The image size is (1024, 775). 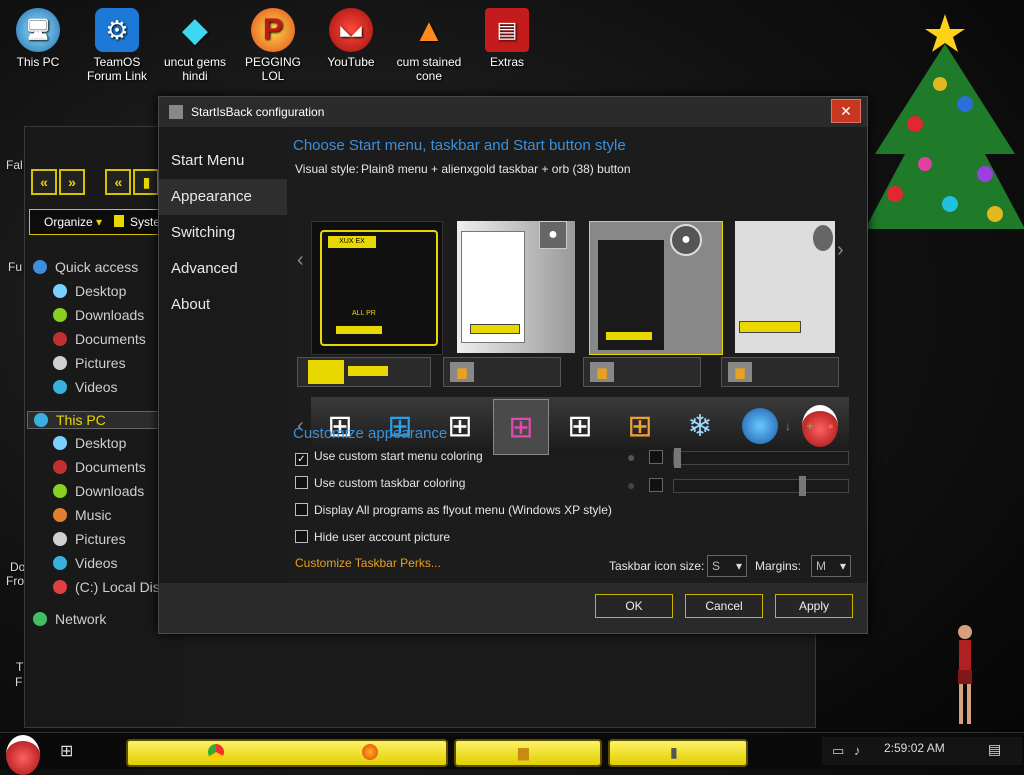 I want to click on firefox-icon, so click(x=370, y=752).